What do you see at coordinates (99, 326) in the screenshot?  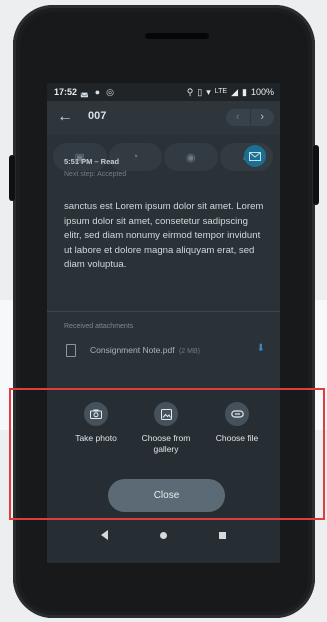 I see `attachments-label: Received attachments` at bounding box center [99, 326].